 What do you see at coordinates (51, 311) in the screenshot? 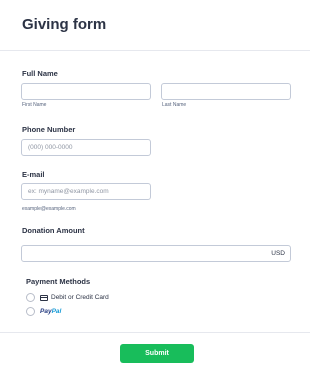
I see `paypal-logo: PayPal` at bounding box center [51, 311].